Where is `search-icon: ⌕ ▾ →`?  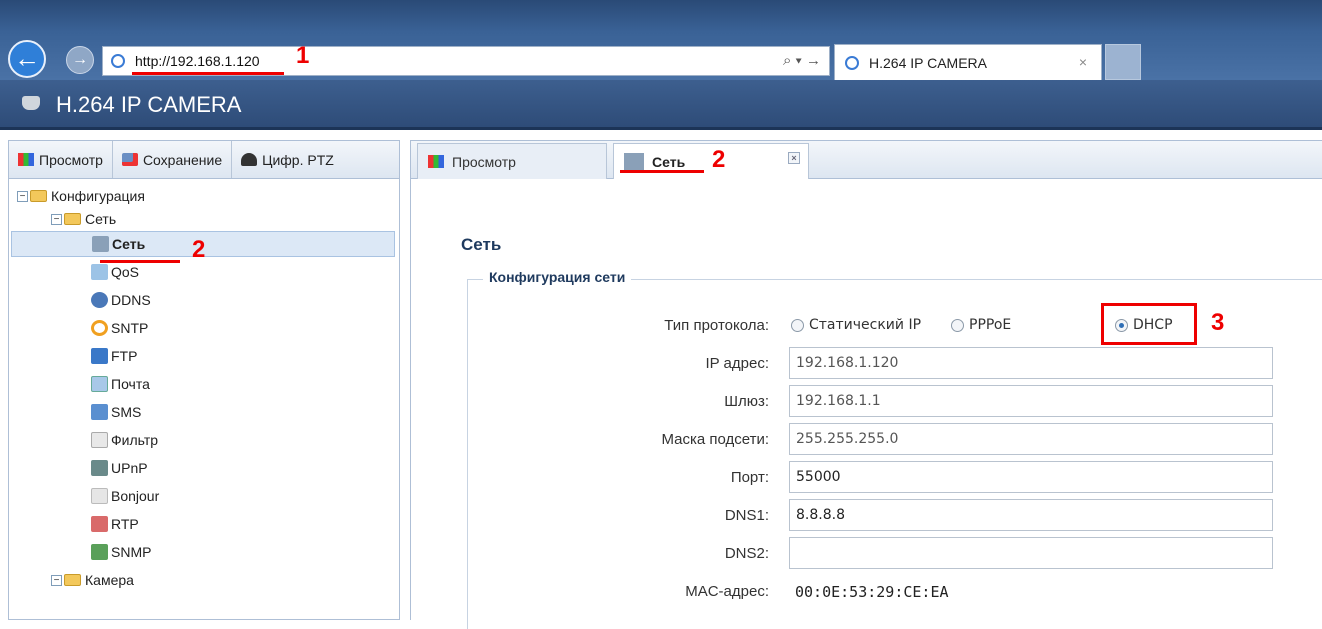
search-icon: ⌕ ▾ → is located at coordinates (802, 60).